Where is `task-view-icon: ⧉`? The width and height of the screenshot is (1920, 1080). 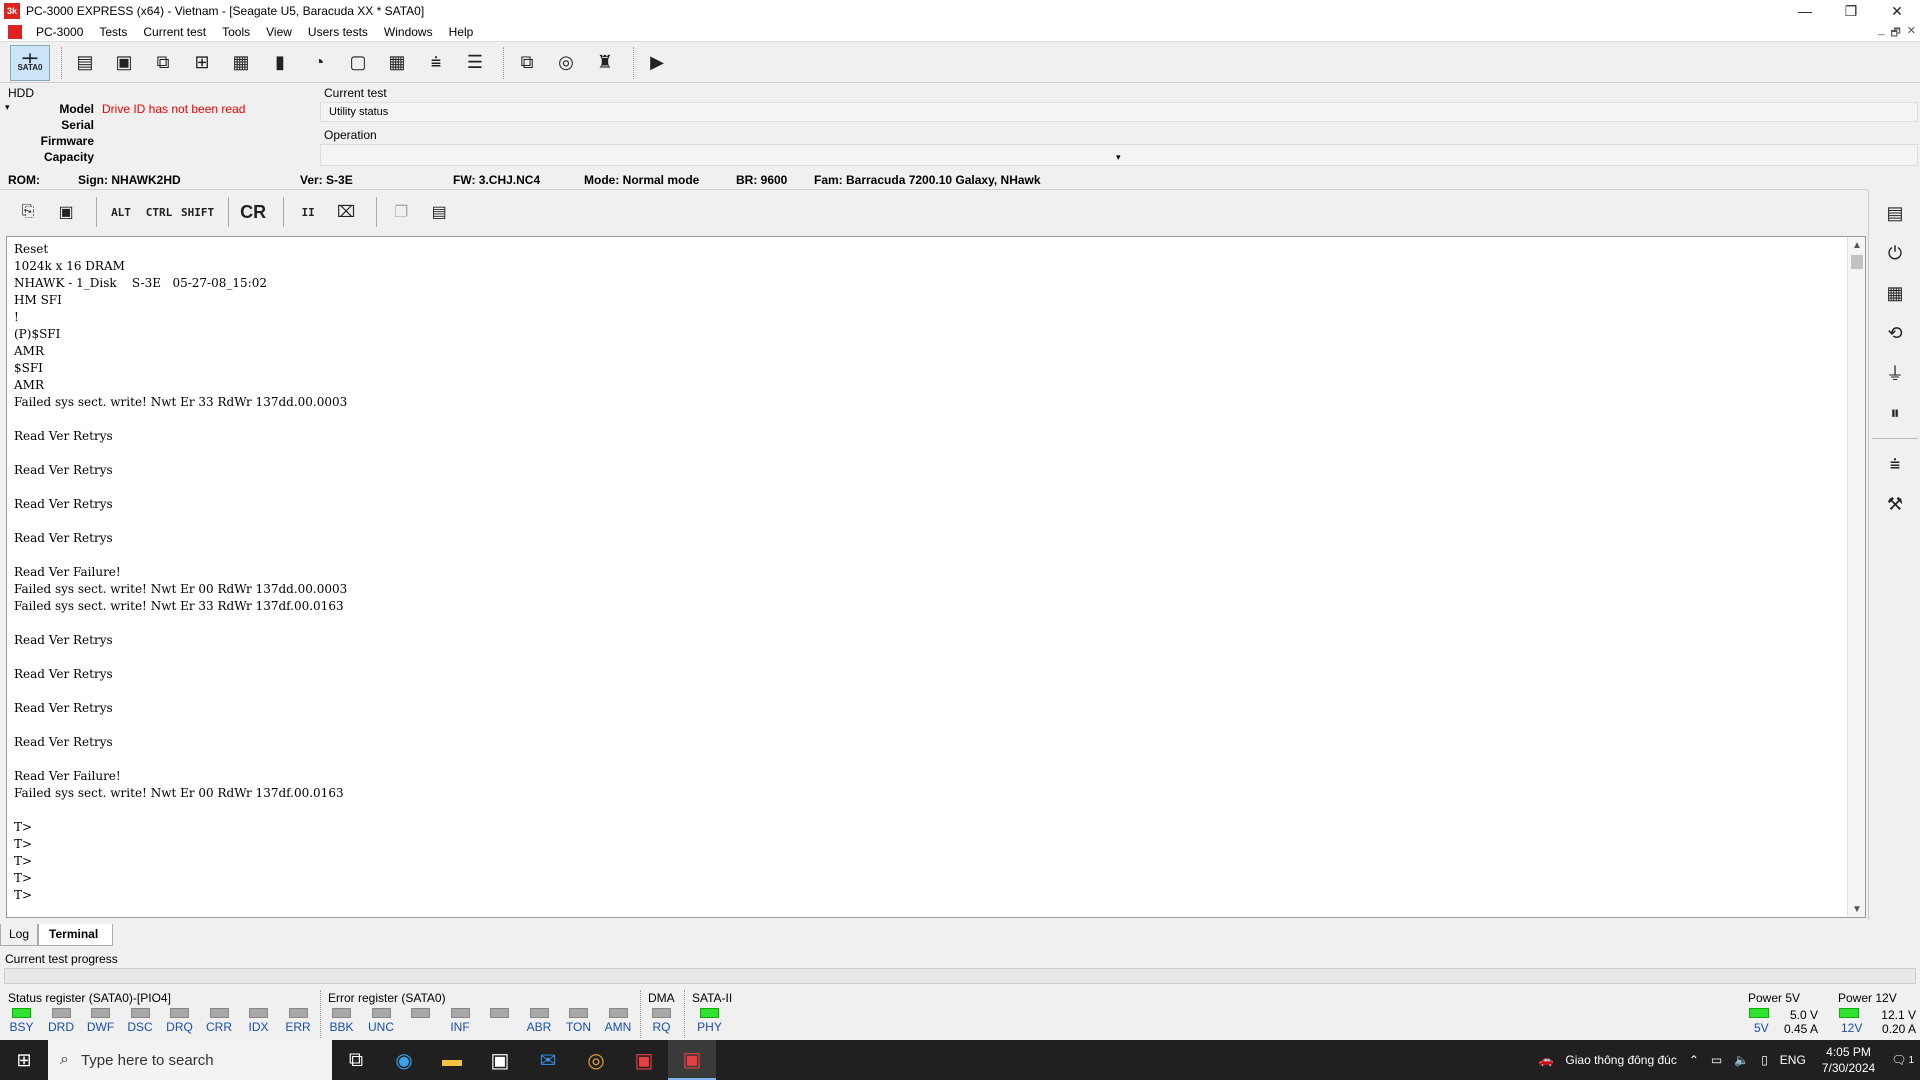
task-view-icon: ⧉ is located at coordinates (356, 1060).